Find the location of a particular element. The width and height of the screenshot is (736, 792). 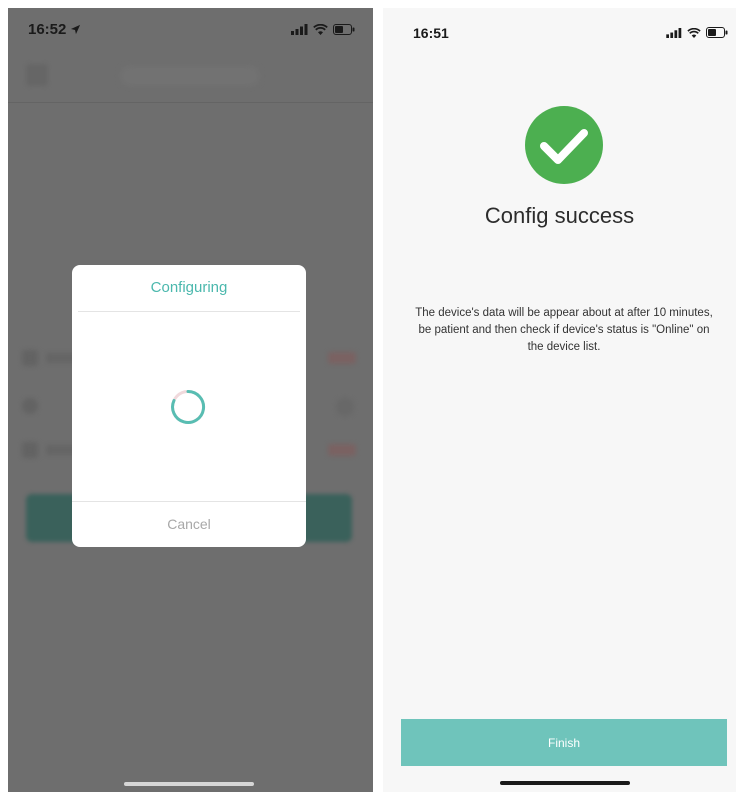

configuring-dialog: Configuring Cancel is located at coordinates (189, 406).